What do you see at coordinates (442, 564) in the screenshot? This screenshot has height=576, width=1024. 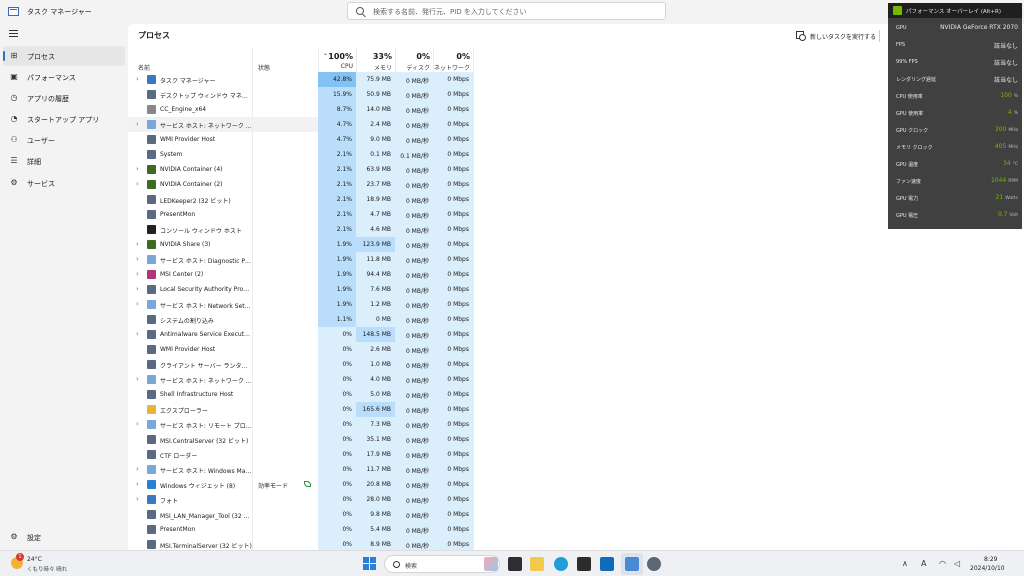 I see `taskbar-search: 検索` at bounding box center [442, 564].